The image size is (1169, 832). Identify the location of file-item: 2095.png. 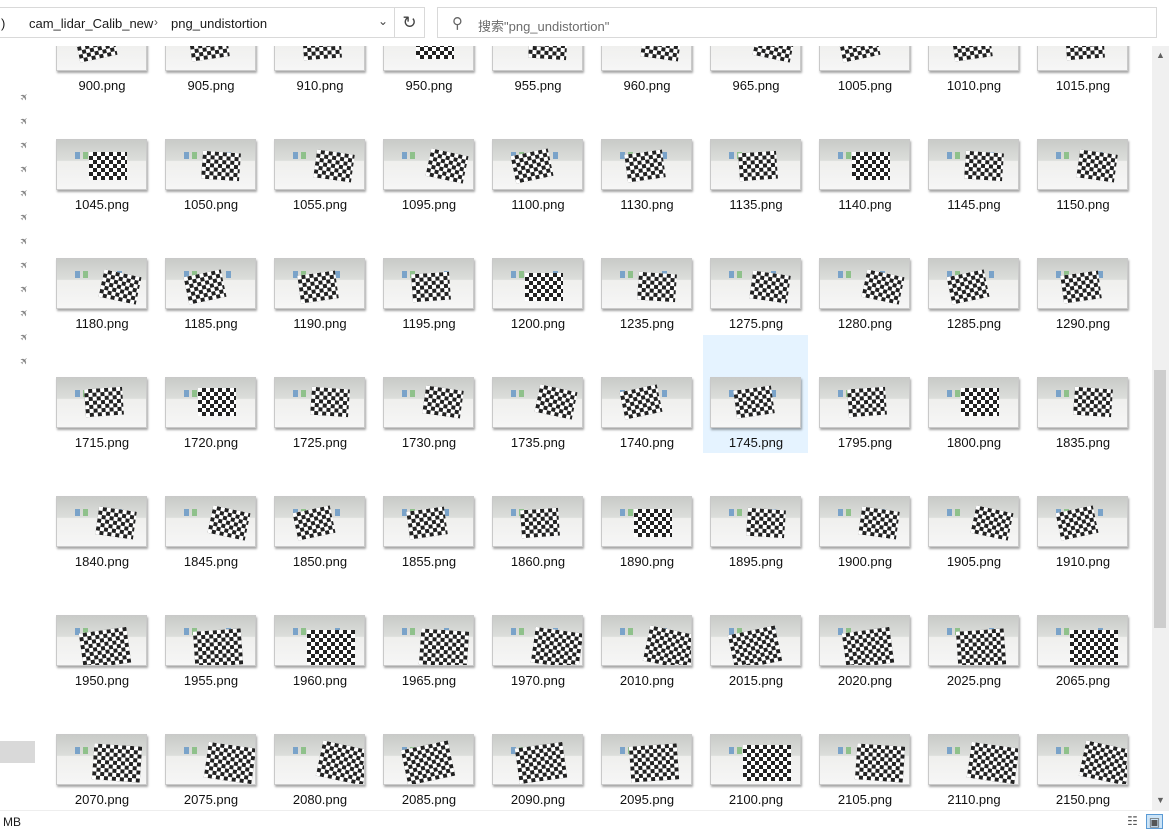
(650, 772).